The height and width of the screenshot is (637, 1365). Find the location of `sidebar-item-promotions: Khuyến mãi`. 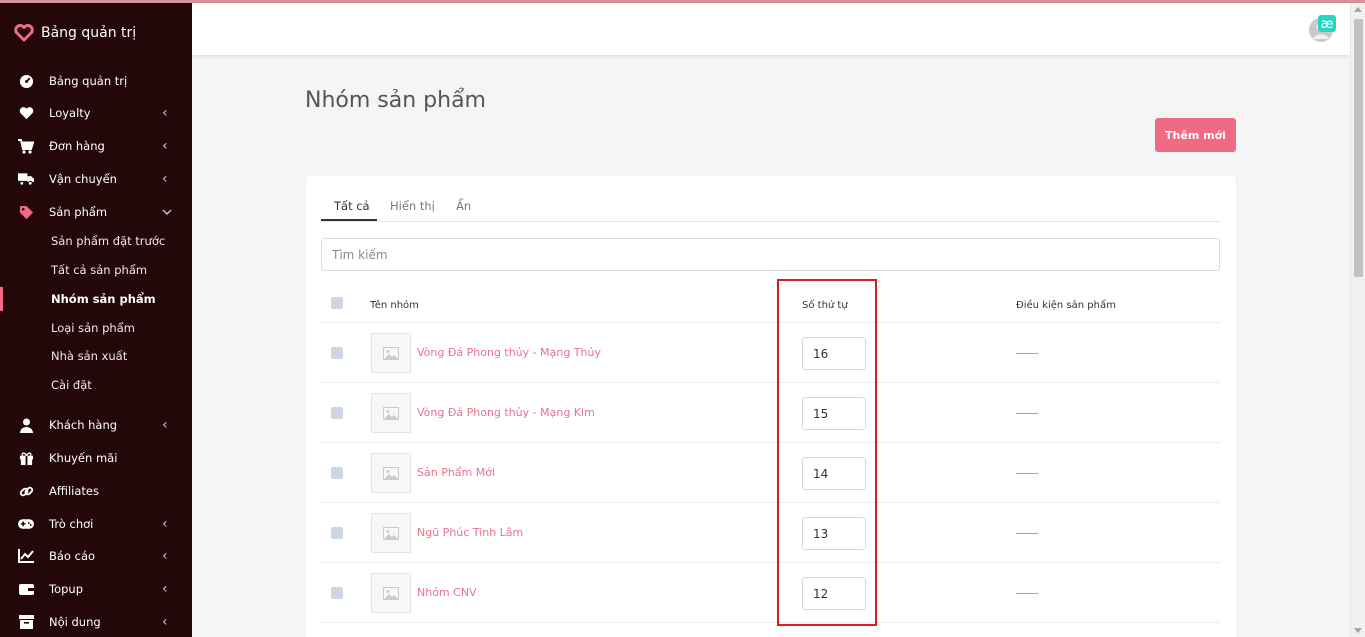

sidebar-item-promotions: Khuyến mãi is located at coordinates (96, 458).